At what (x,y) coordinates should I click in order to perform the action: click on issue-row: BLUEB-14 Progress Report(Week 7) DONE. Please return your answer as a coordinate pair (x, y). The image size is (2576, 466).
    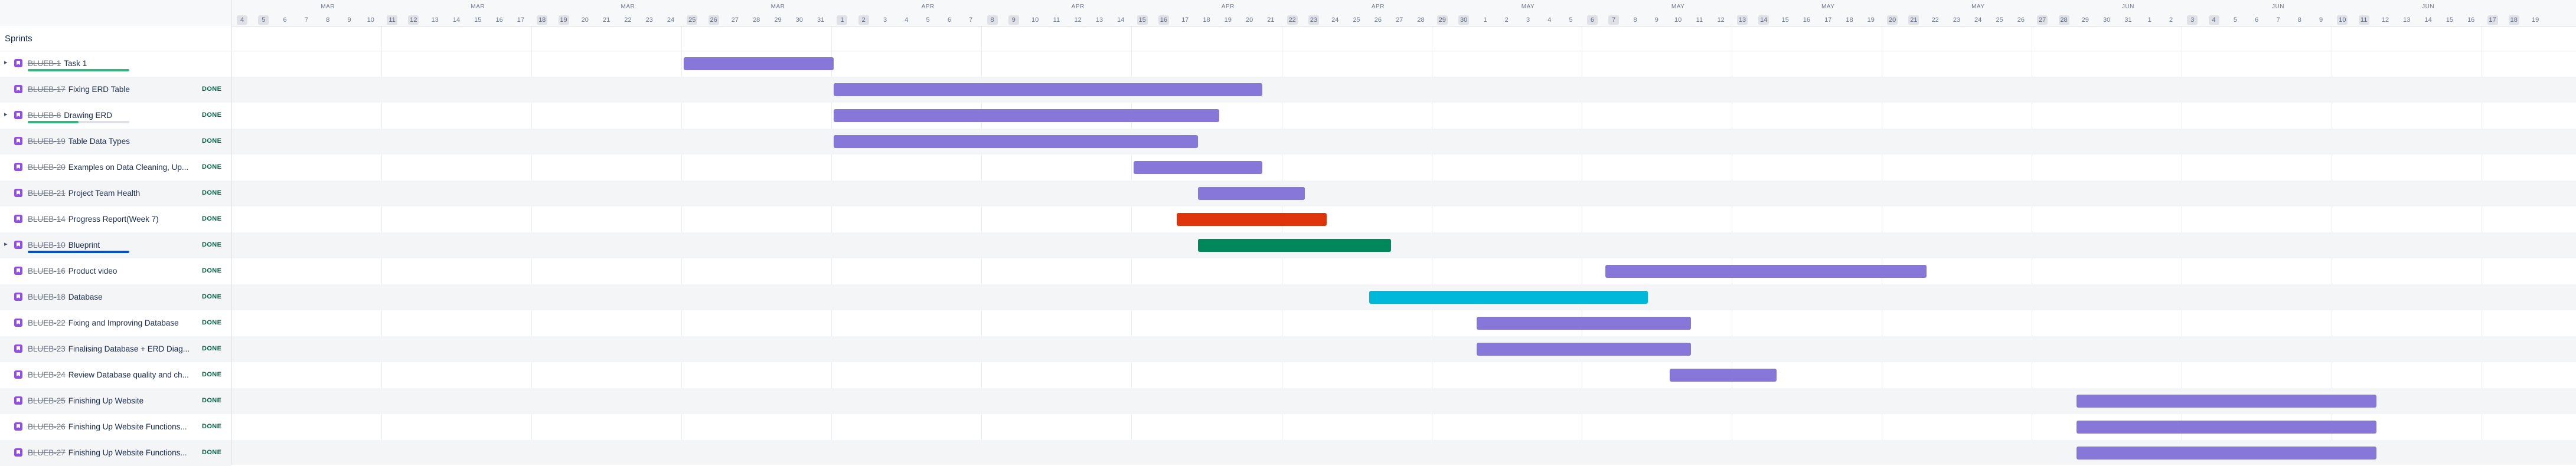
    Looking at the image, I should click on (115, 219).